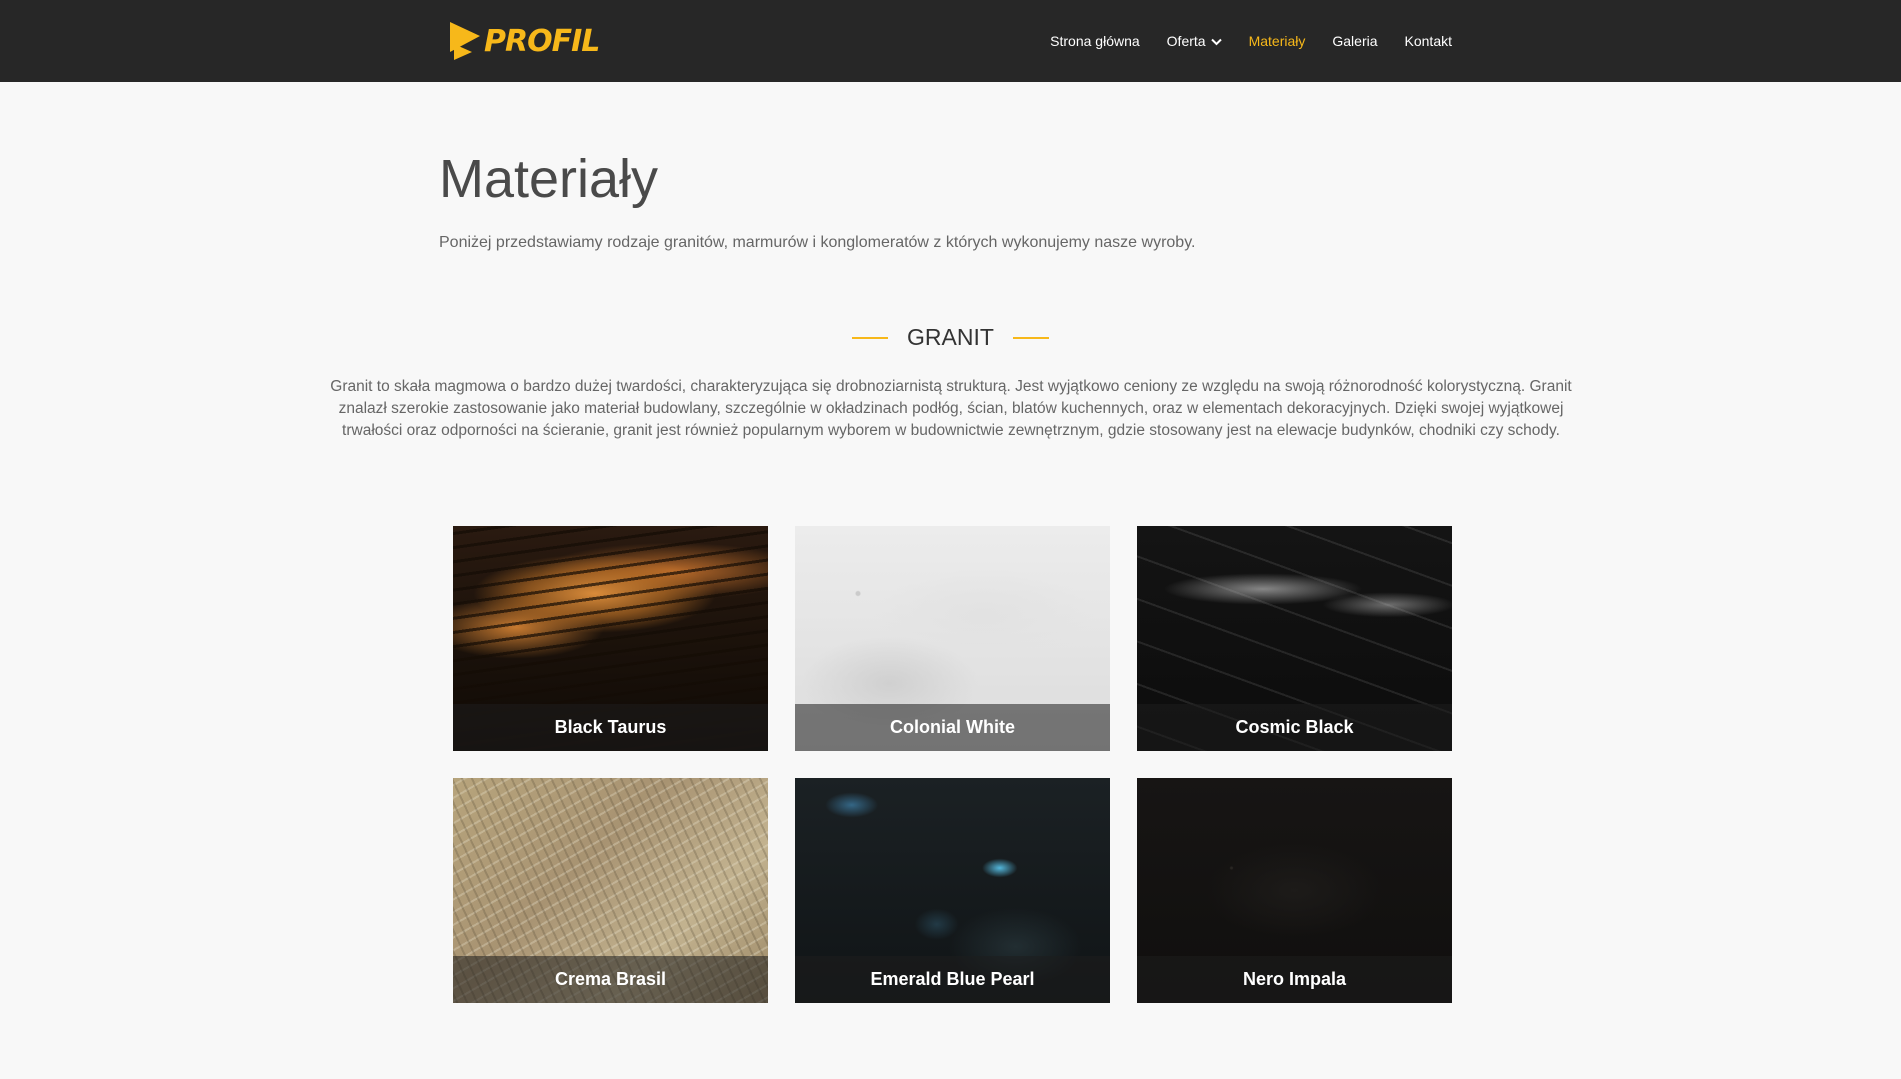 The width and height of the screenshot is (1901, 1079). What do you see at coordinates (1428, 41) in the screenshot?
I see `nav-item-kontakt: Kontakt` at bounding box center [1428, 41].